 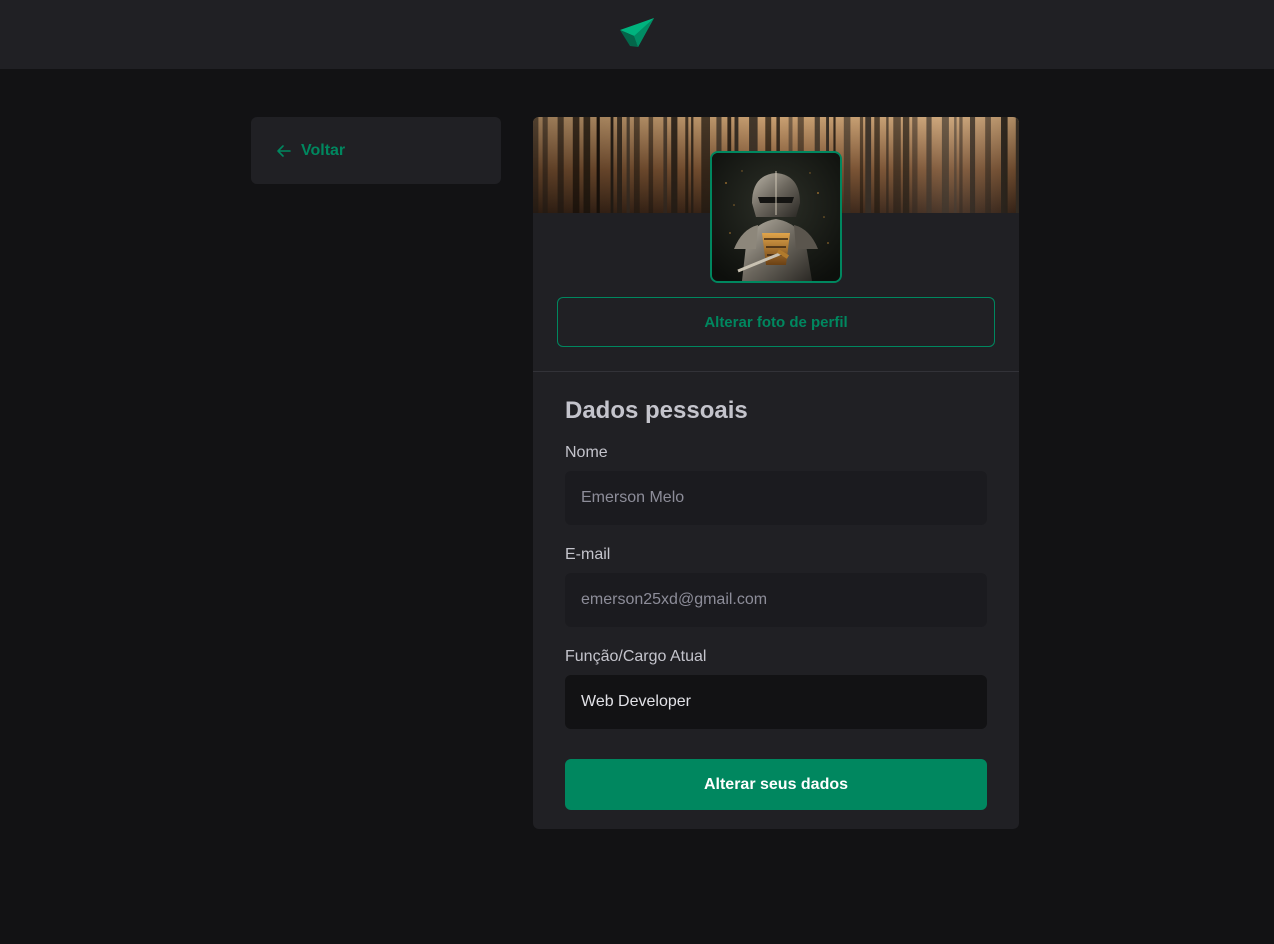 I want to click on avatar, so click(x=776, y=217).